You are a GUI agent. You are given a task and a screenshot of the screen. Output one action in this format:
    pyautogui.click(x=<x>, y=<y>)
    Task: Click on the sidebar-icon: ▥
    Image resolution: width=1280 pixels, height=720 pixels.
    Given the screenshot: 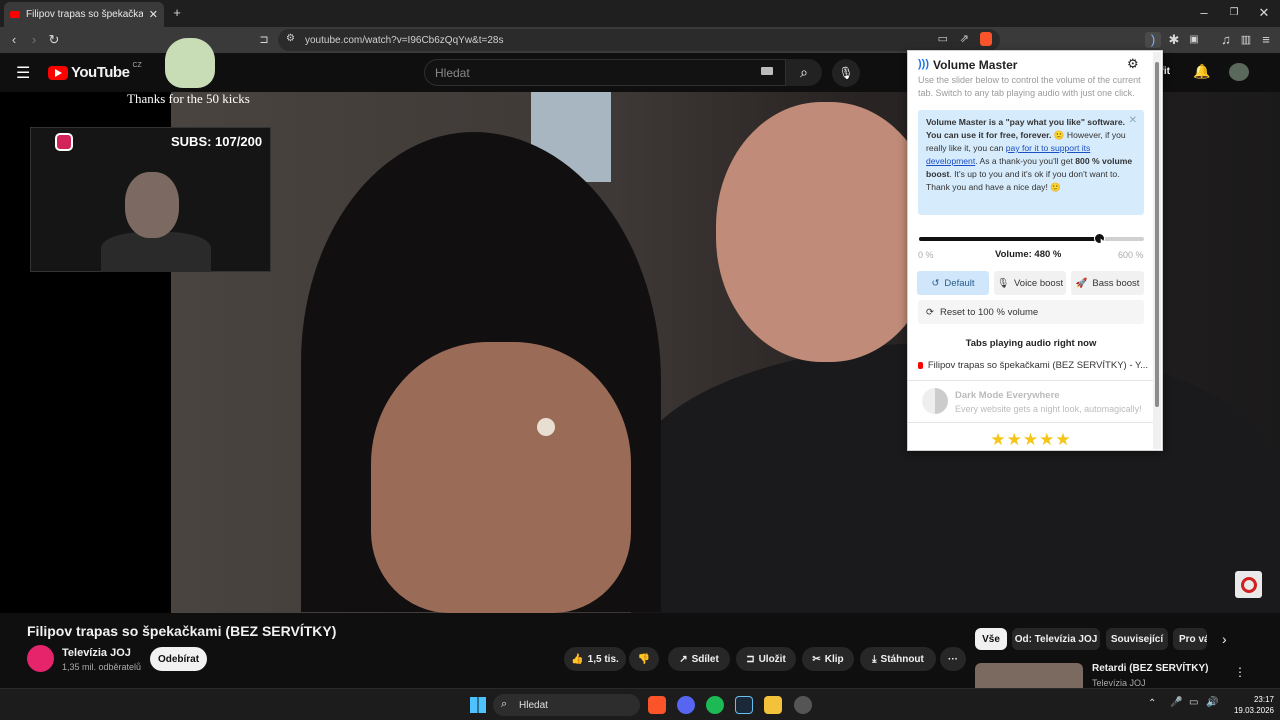 What is the action you would take?
    pyautogui.click(x=1246, y=40)
    